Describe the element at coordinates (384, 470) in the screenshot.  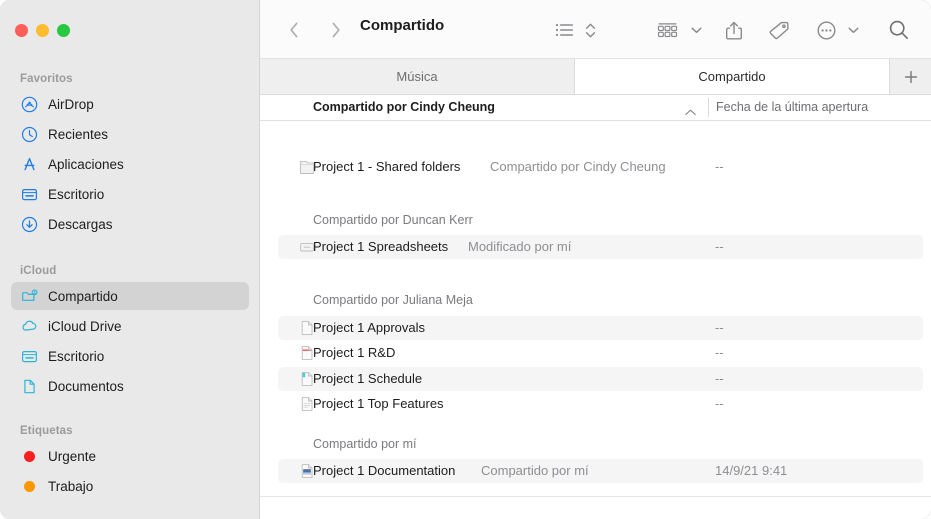
I see `file-name: Project 1 Documentation` at that location.